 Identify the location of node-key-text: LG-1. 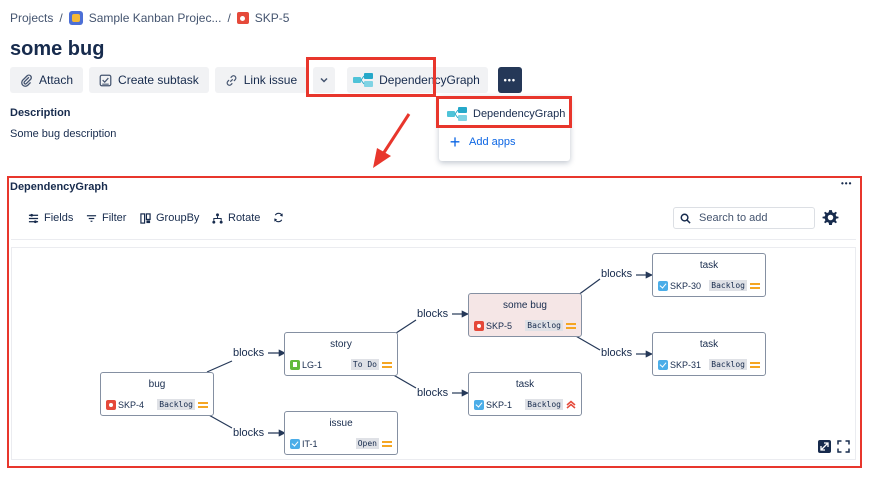
(312, 365).